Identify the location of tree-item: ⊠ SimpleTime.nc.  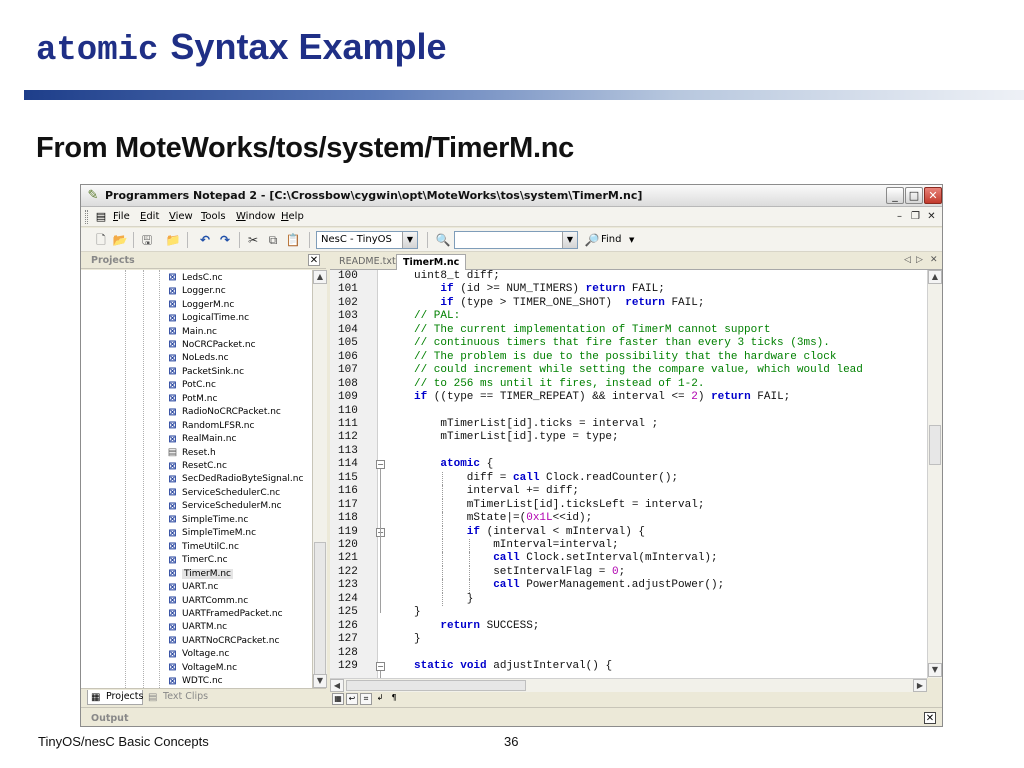
(207, 519).